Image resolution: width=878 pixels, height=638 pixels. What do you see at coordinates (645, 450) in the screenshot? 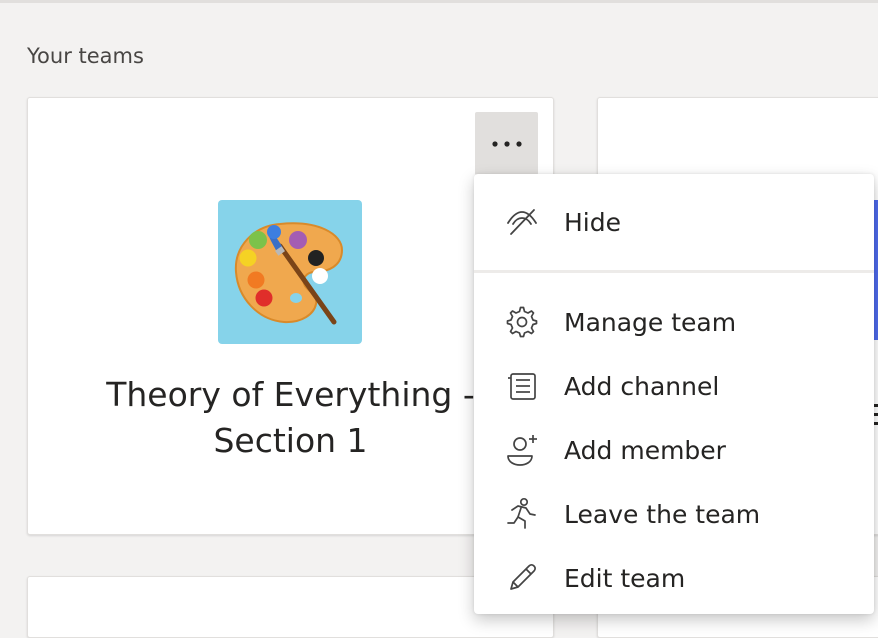
I see `menu-item-label: Add member` at bounding box center [645, 450].